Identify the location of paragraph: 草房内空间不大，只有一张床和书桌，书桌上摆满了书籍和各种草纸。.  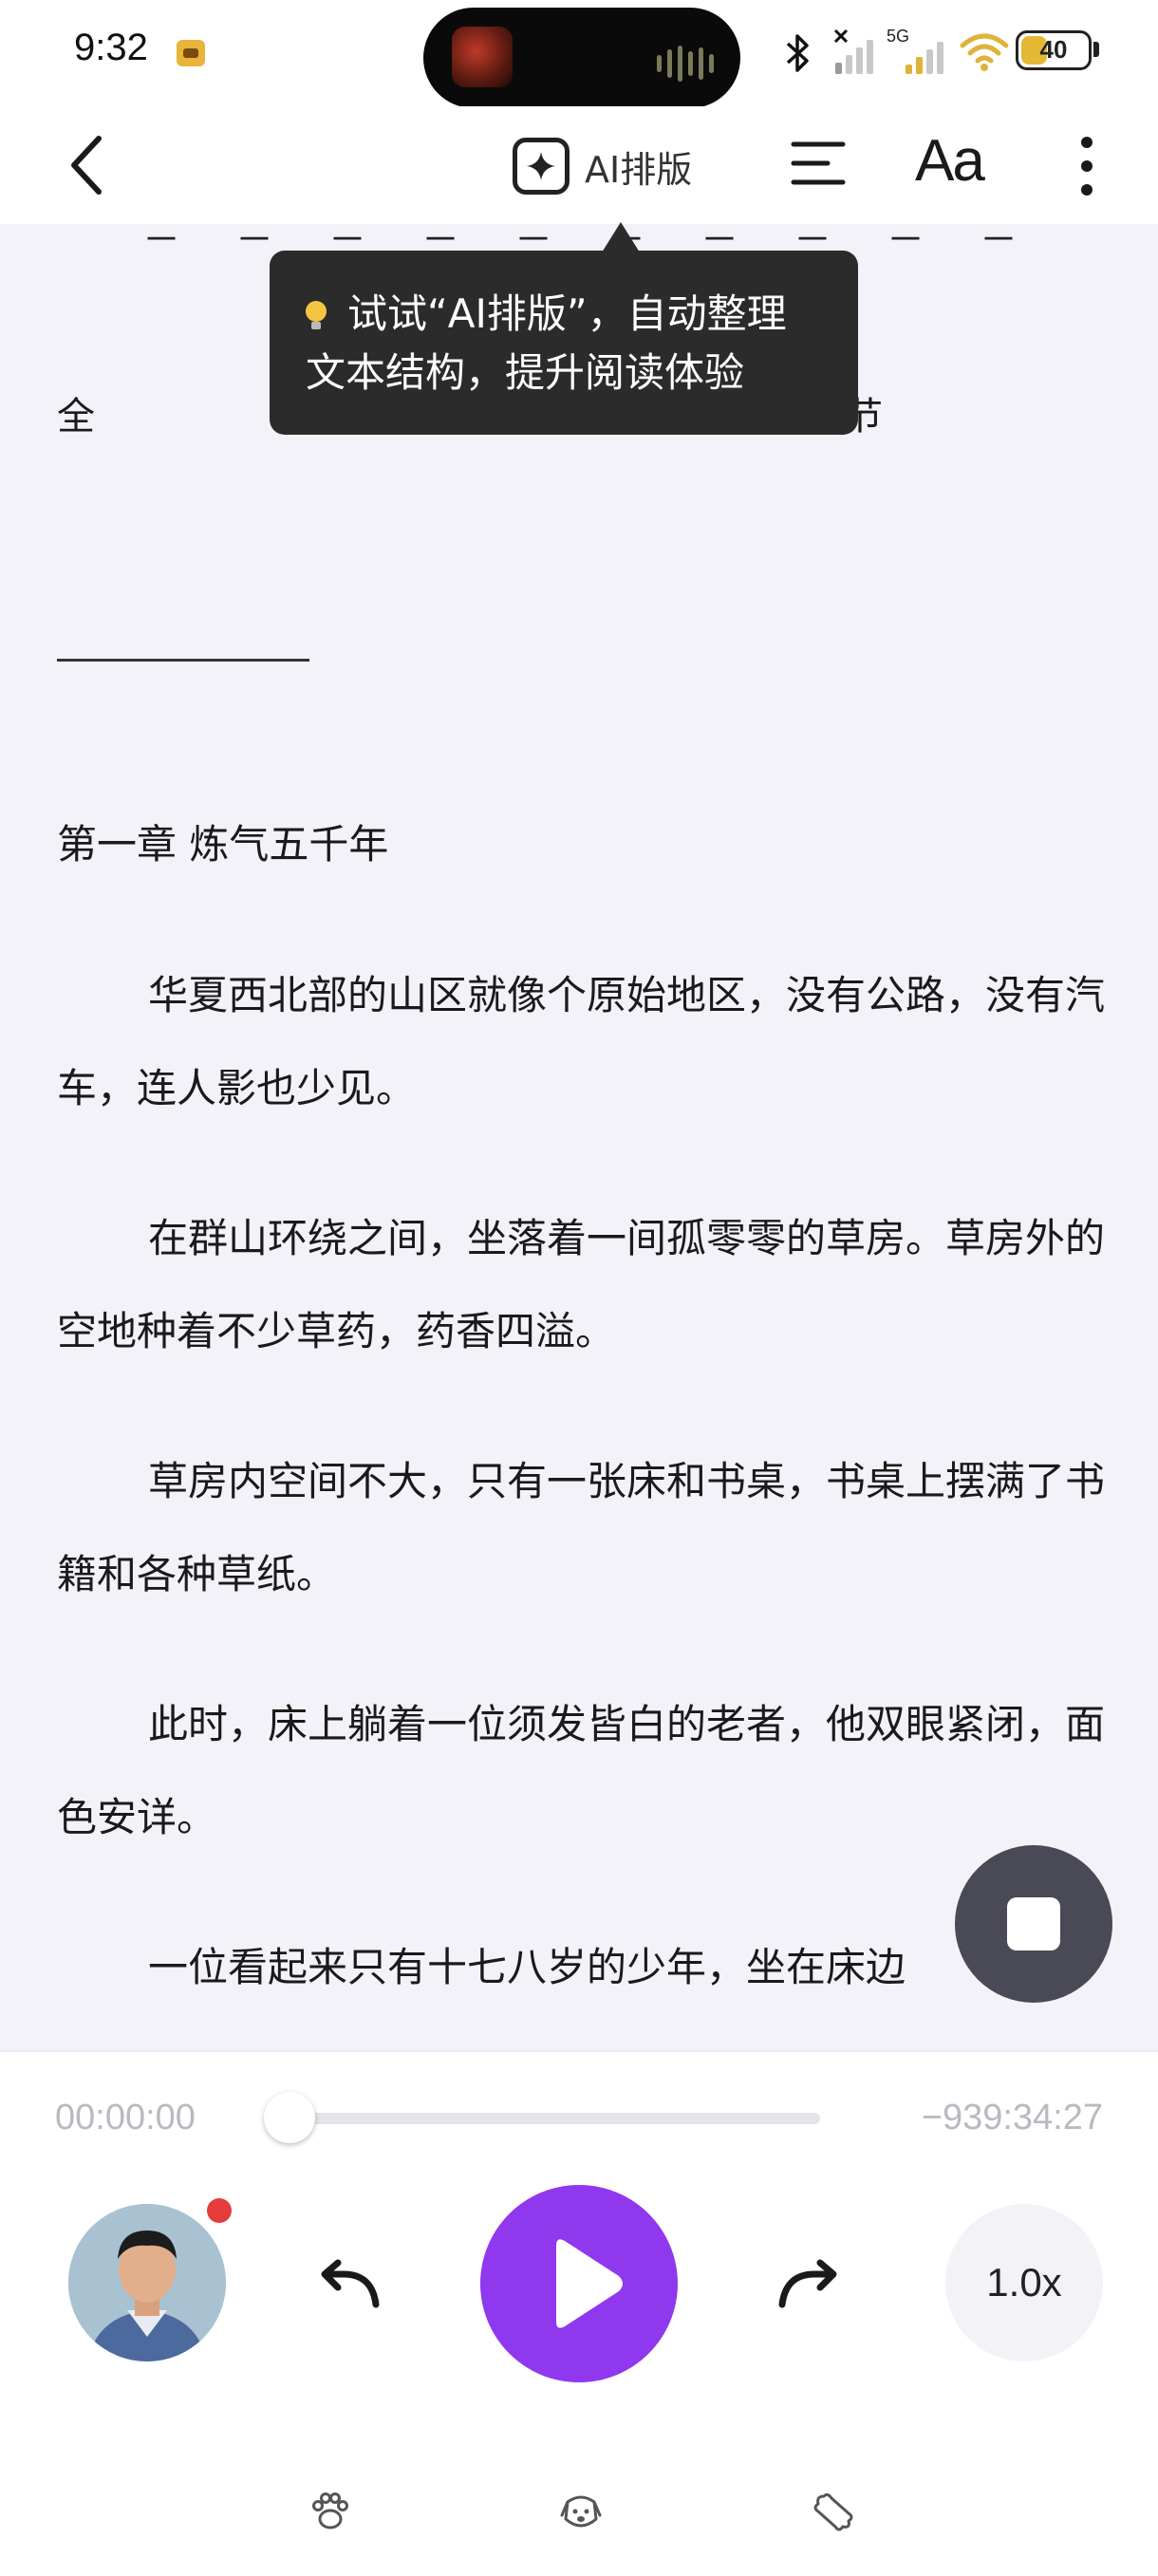
(581, 1527).